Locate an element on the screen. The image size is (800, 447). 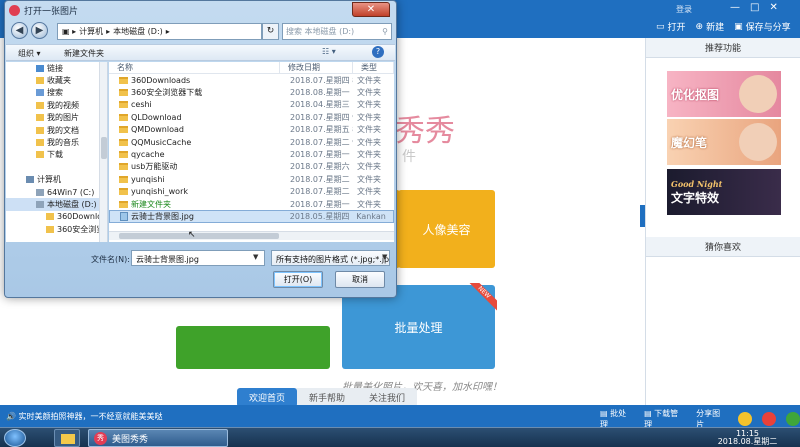
promo-goodnight-text: Good Night is located at coordinates (697, 183).